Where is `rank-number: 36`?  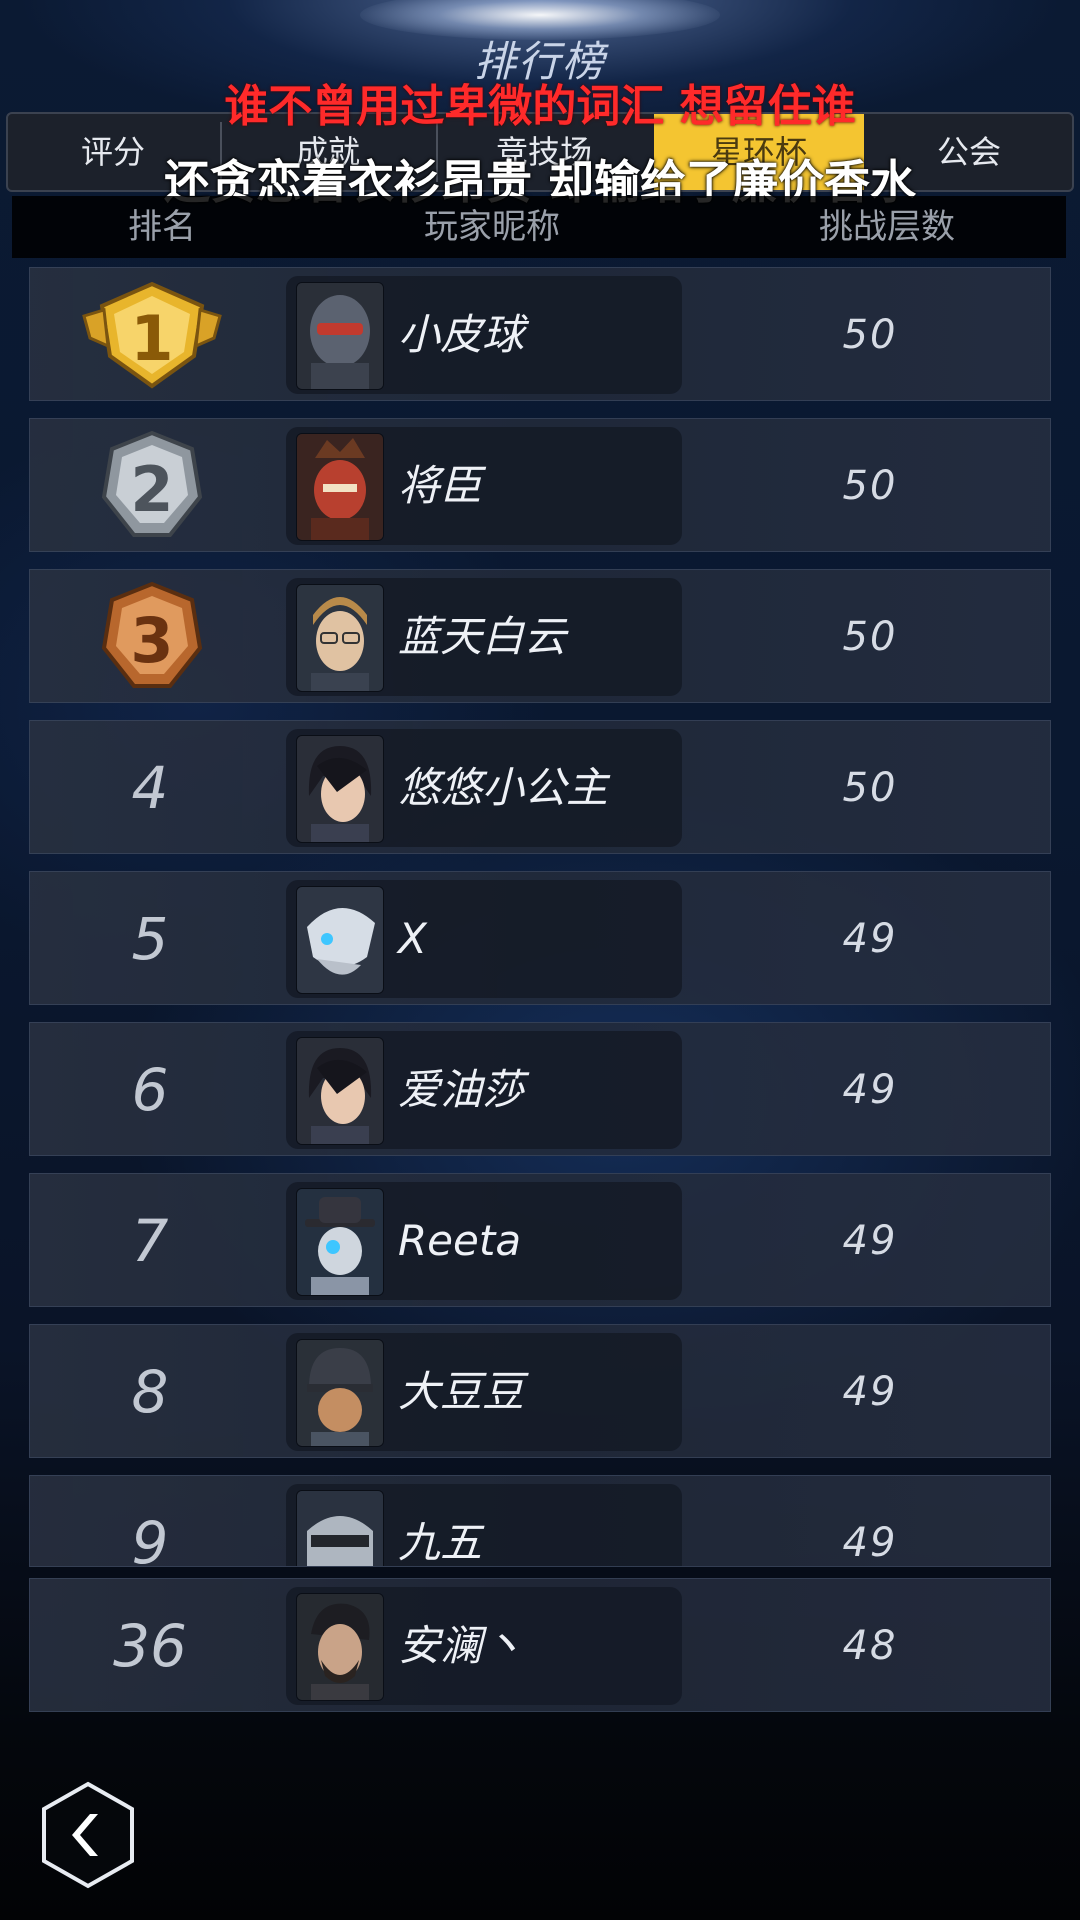 rank-number: 36 is located at coordinates (150, 1646).